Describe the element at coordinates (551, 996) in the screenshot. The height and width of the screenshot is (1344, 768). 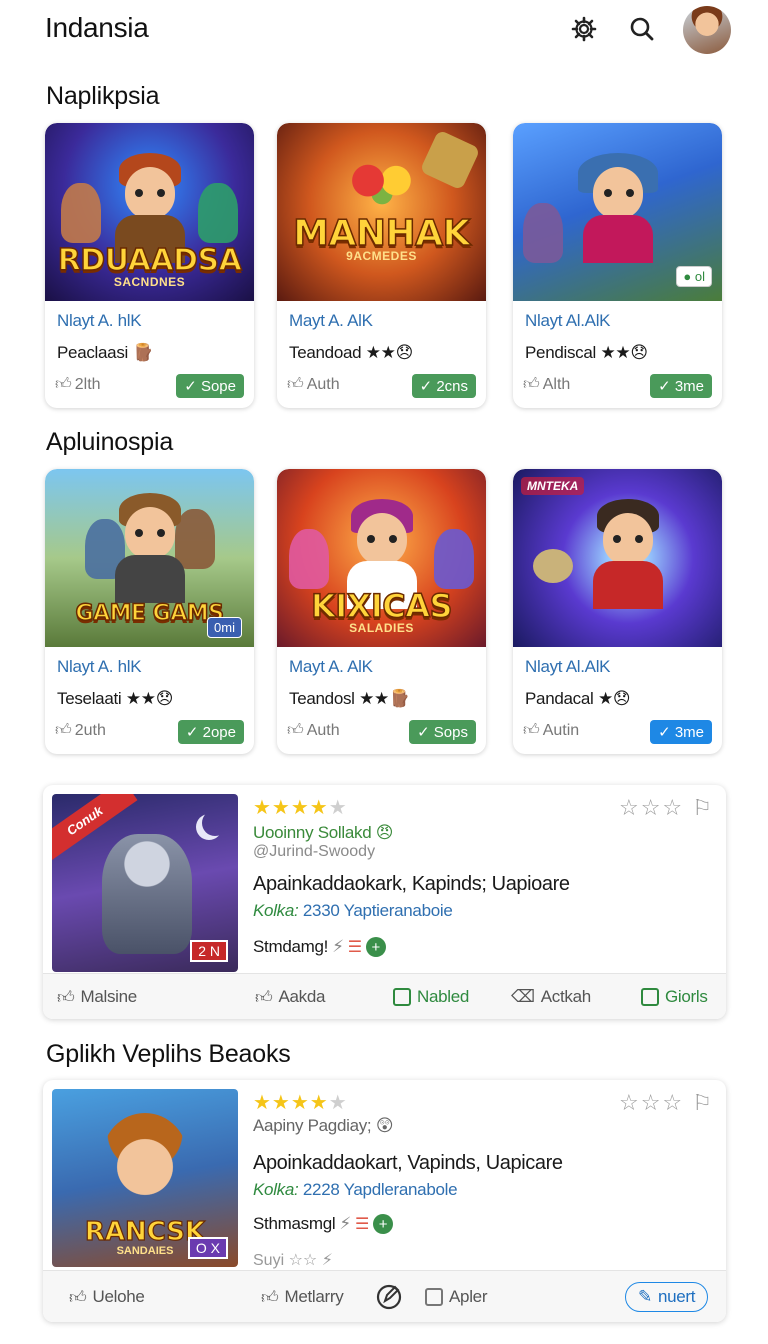
I see `action-actkah: ⌫ Actkah` at that location.